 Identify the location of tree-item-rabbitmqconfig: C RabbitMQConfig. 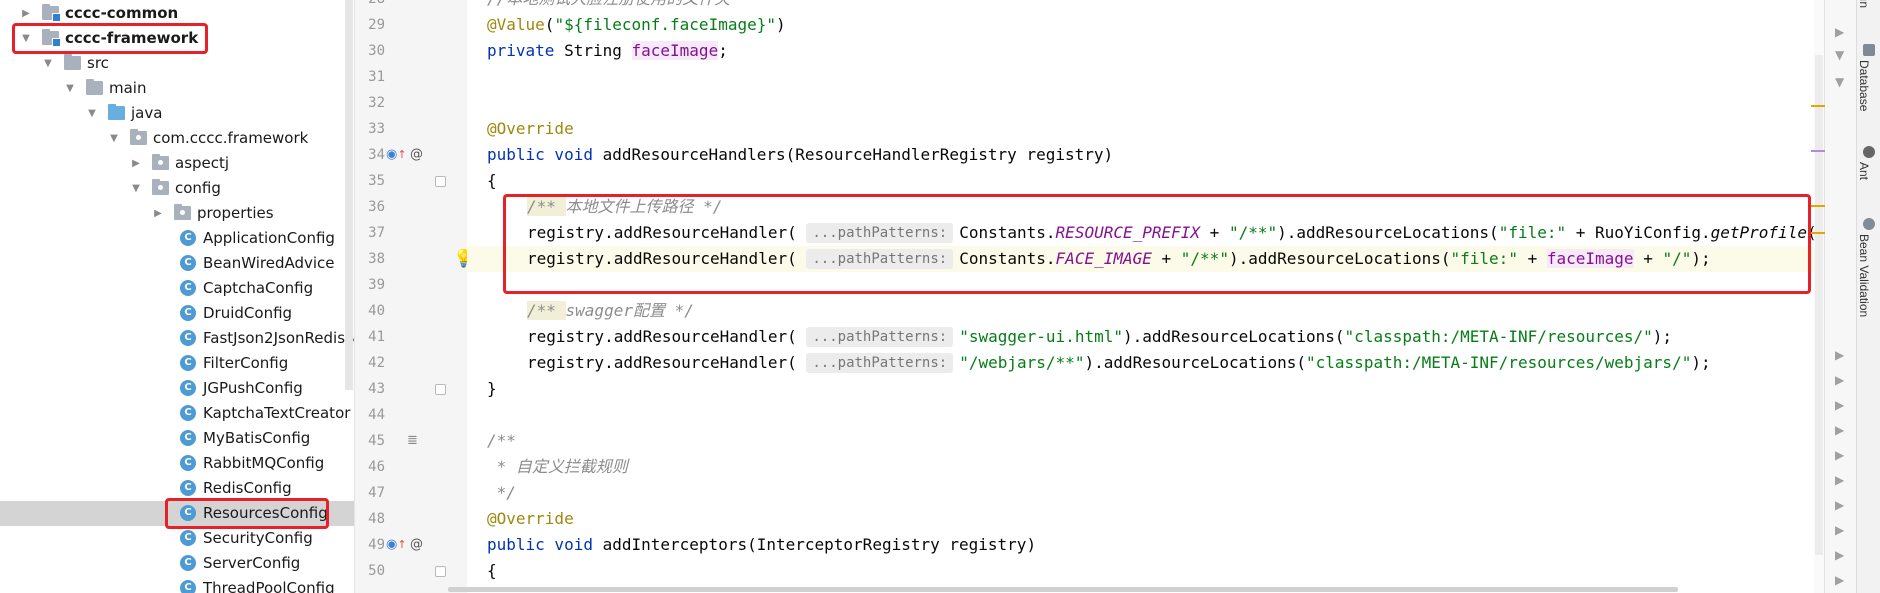
(177, 463).